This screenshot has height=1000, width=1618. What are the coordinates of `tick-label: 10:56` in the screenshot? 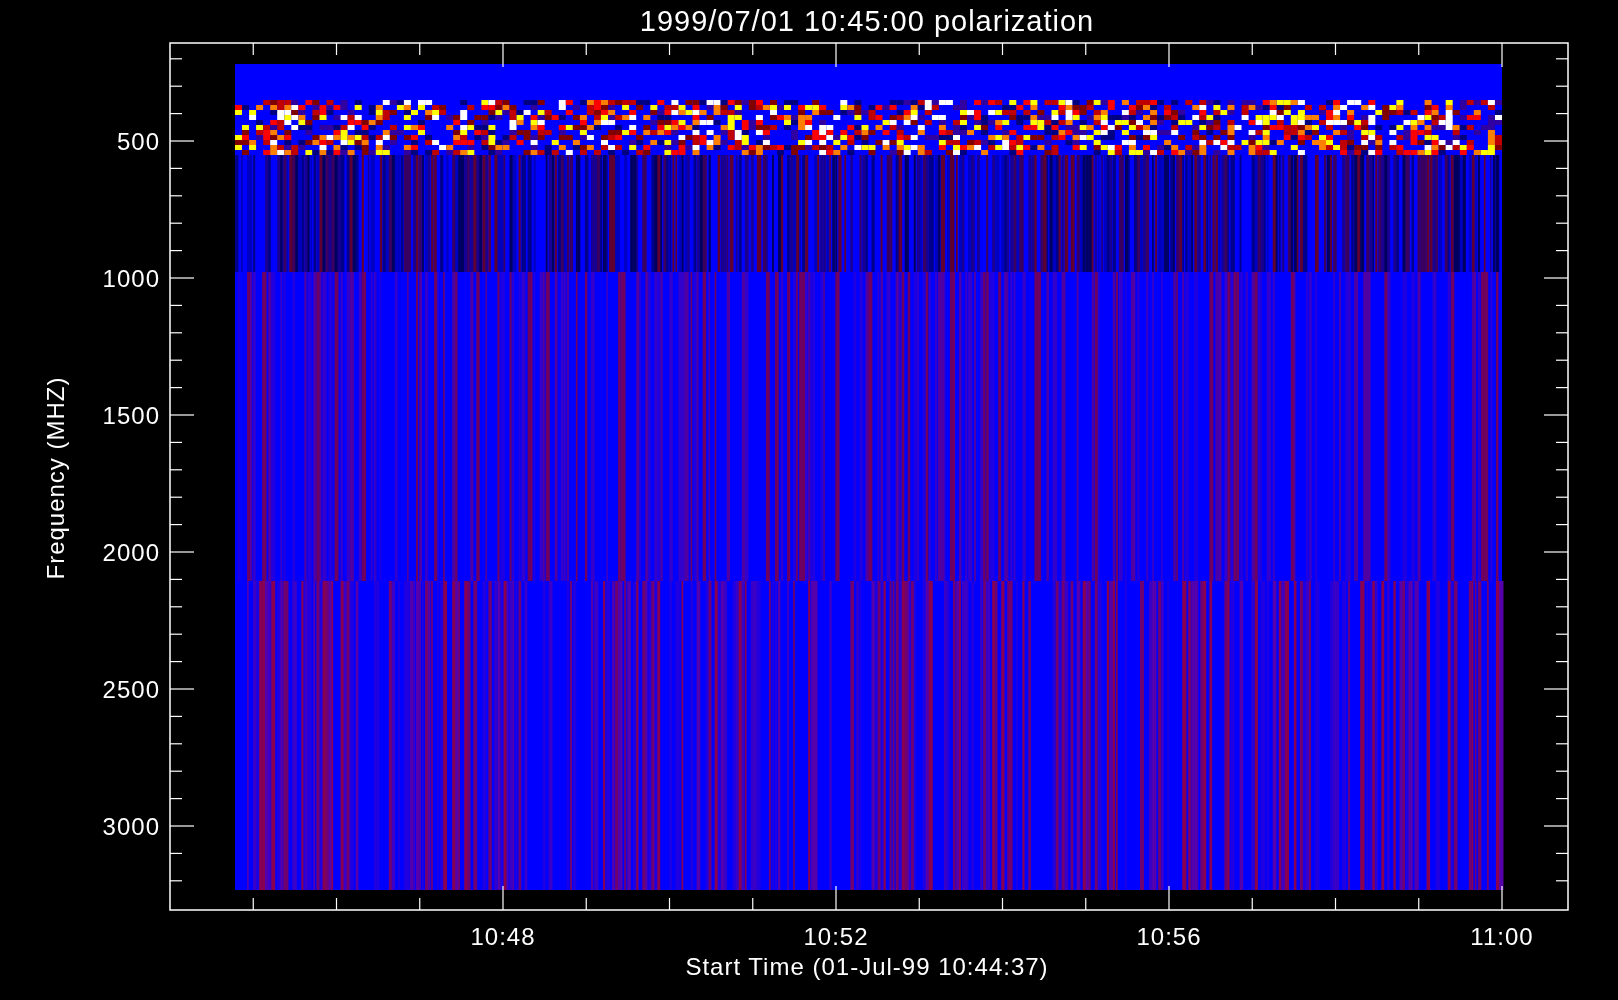 It's located at (1169, 936).